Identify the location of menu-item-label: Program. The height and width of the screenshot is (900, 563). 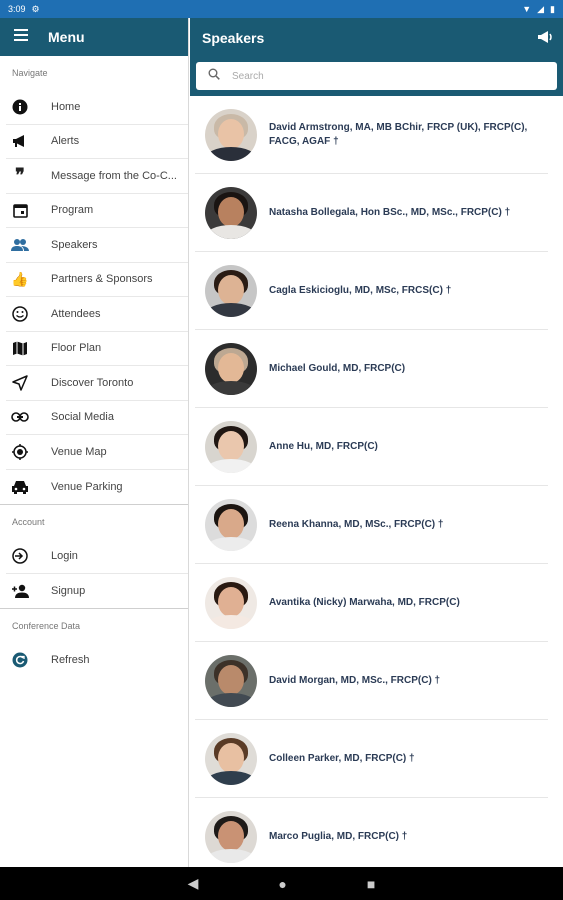
(72, 210).